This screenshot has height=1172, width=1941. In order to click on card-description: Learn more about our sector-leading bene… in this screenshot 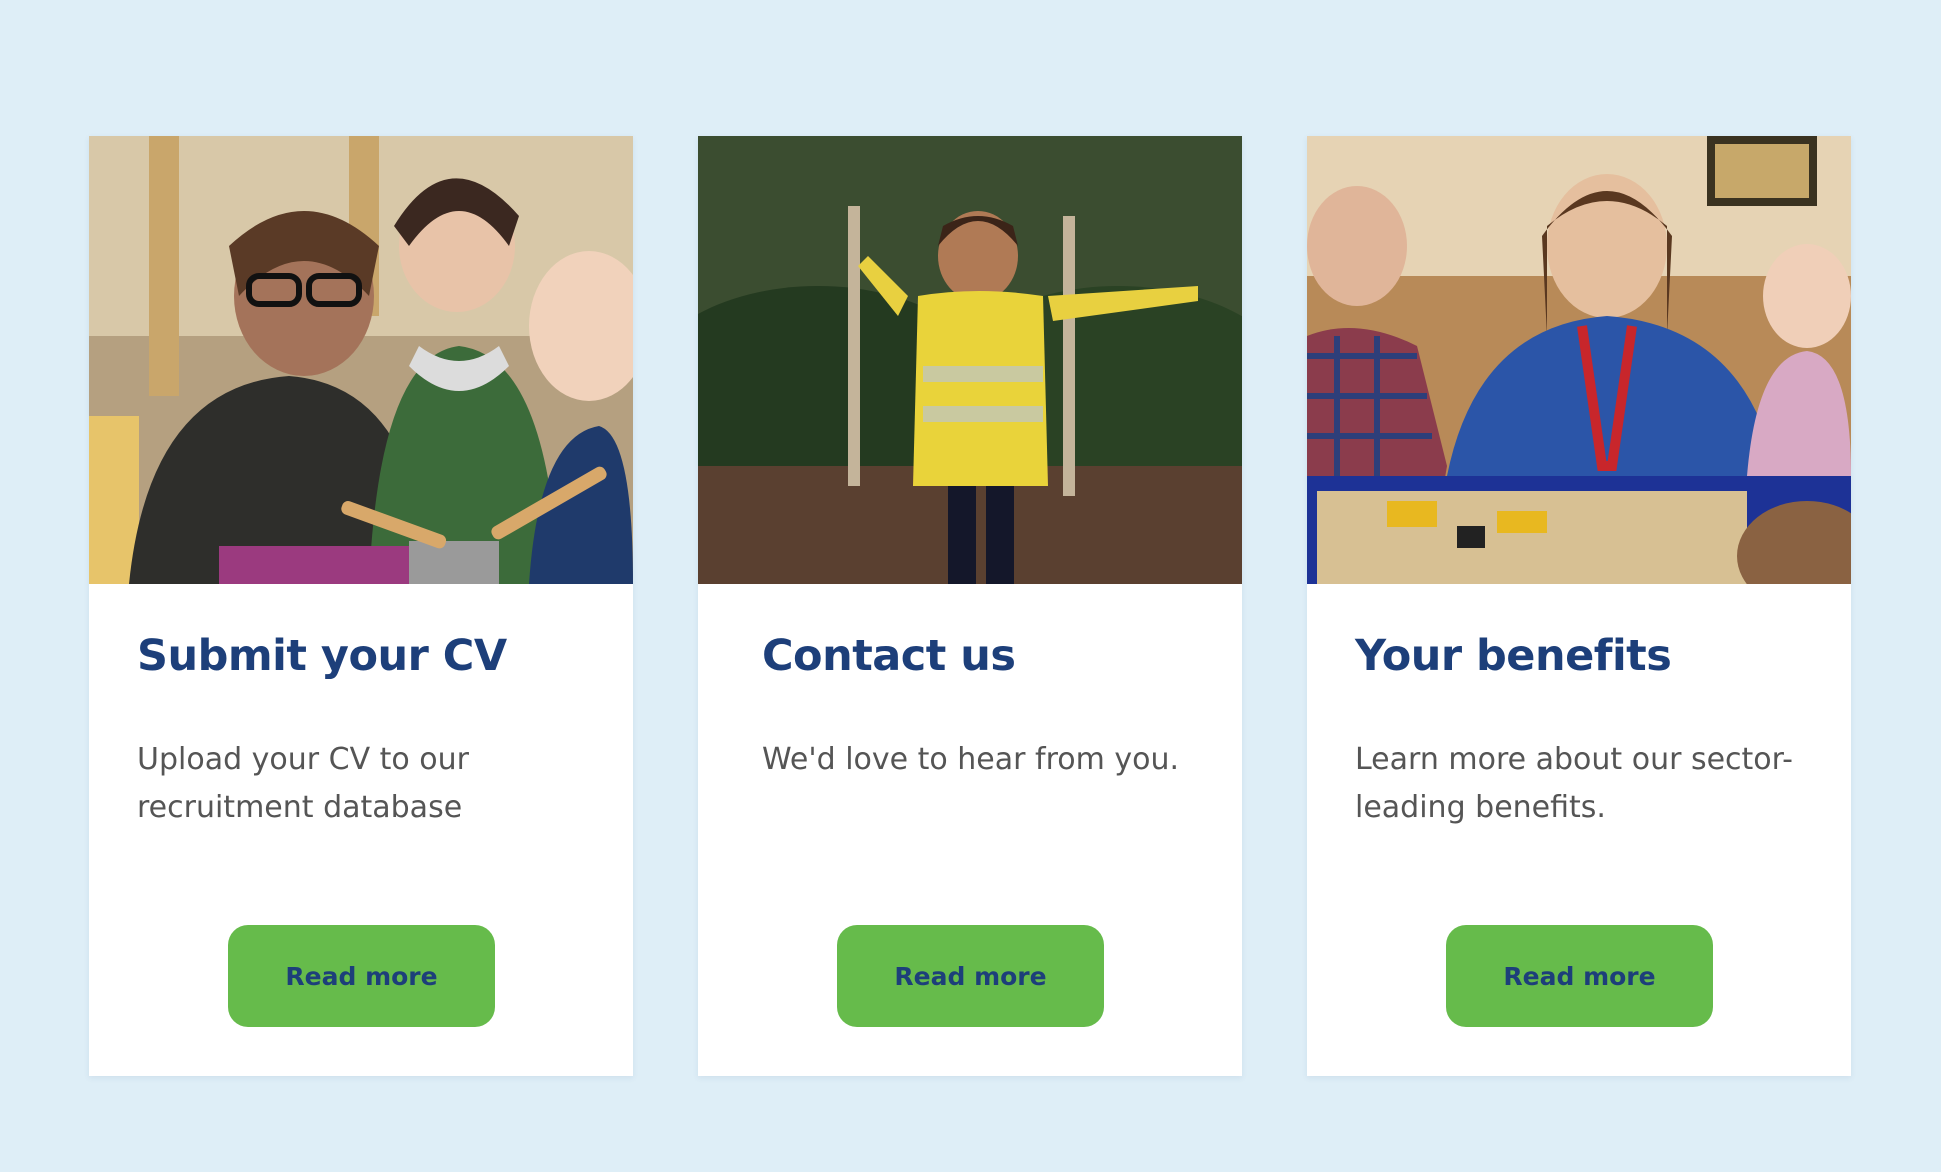, I will do `click(1574, 783)`.